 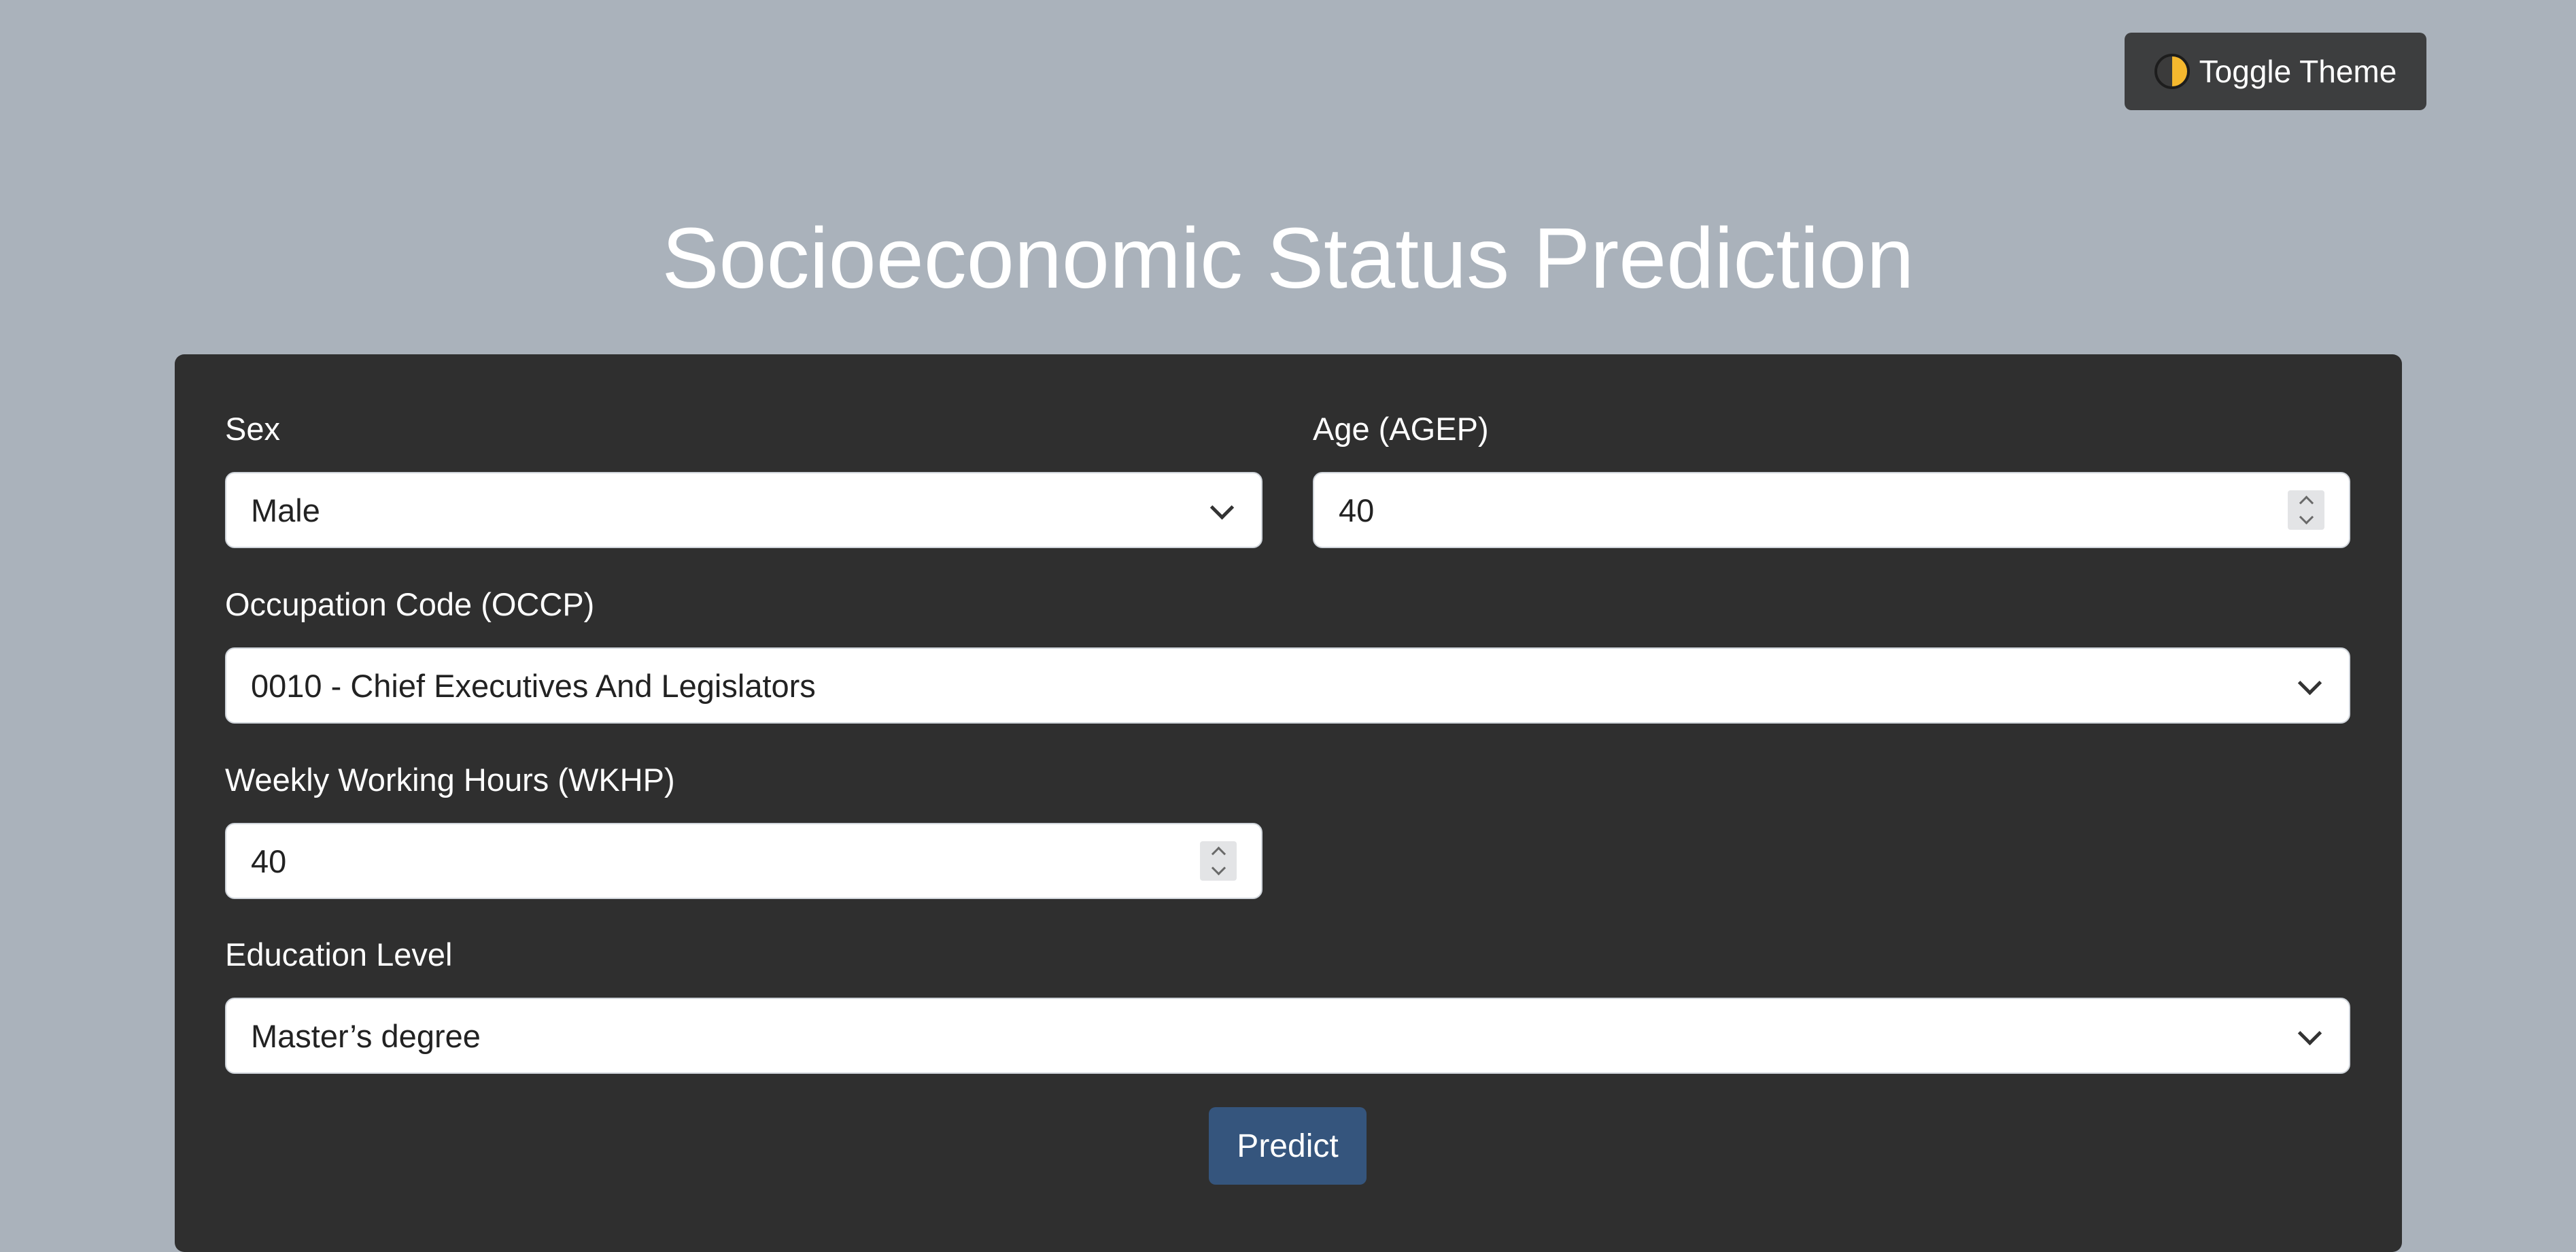 What do you see at coordinates (1831, 510) in the screenshot?
I see `age-input: 40` at bounding box center [1831, 510].